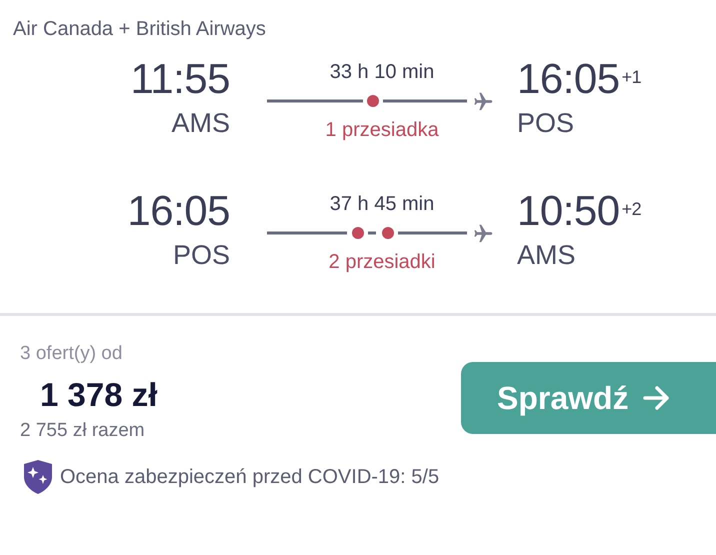  Describe the element at coordinates (382, 204) in the screenshot. I see `flight-duration: 37 h 45 min` at that location.